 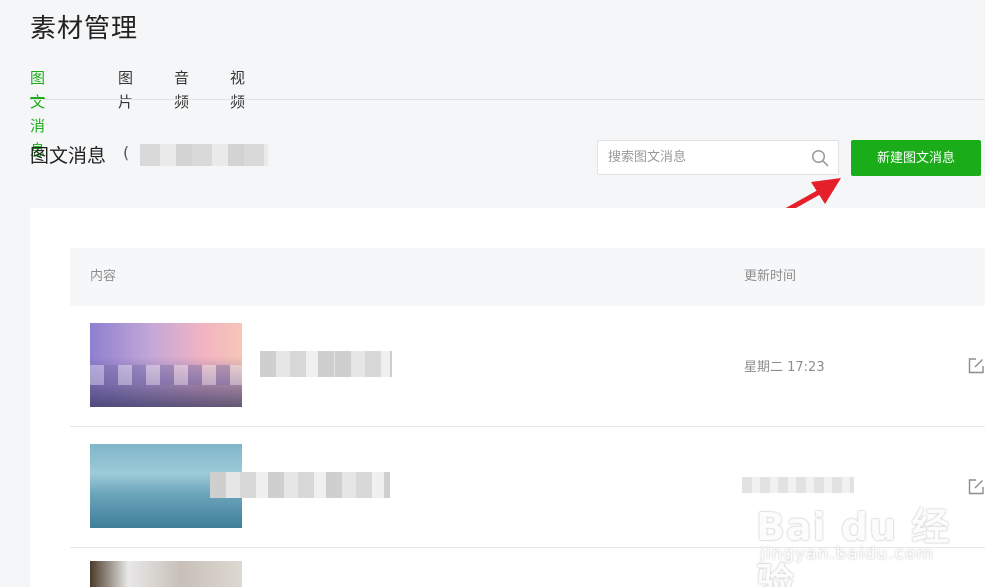 I want to click on search-icon, so click(x=820, y=158).